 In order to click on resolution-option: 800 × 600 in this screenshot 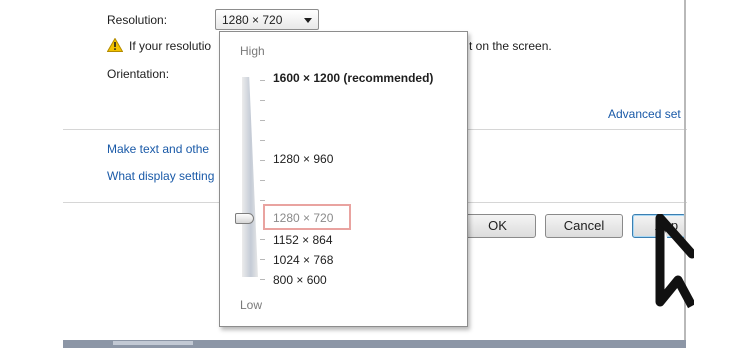, I will do `click(300, 280)`.